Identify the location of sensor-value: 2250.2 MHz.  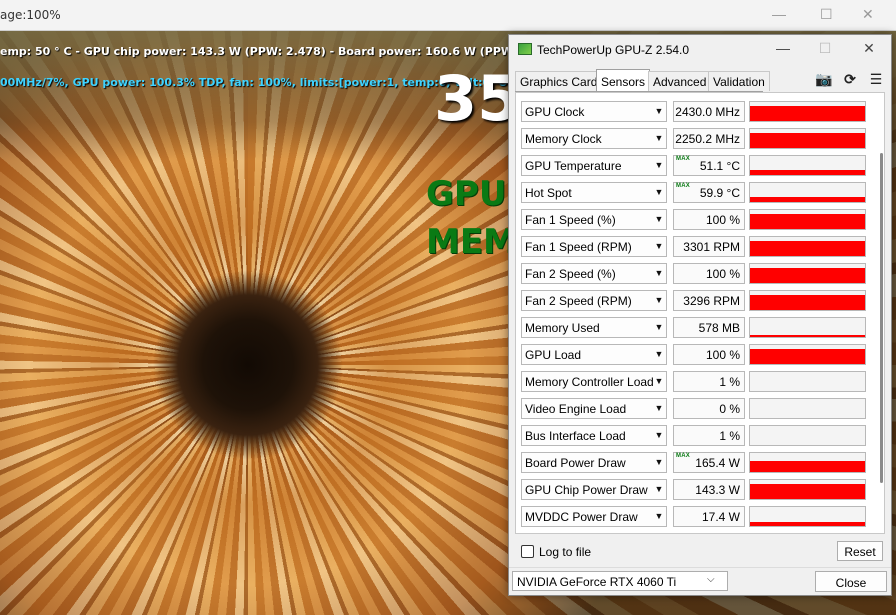
(709, 138).